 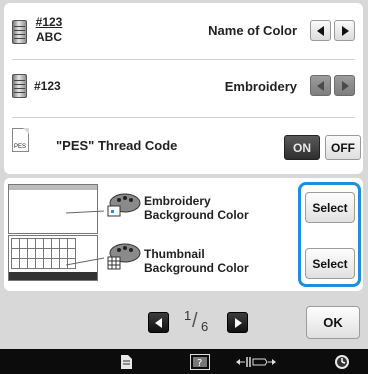 I want to click on thumbnail-background-label-line2: Background Color, so click(x=196, y=268).